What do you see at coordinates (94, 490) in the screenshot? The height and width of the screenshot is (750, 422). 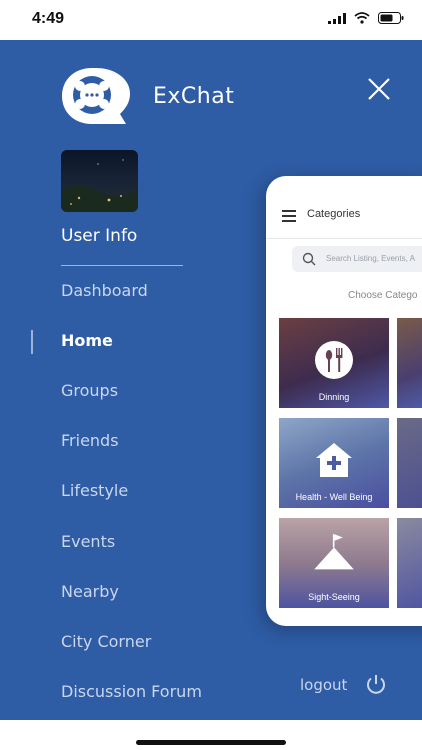 I see `menu-item-lifestyle: Lifestyle` at bounding box center [94, 490].